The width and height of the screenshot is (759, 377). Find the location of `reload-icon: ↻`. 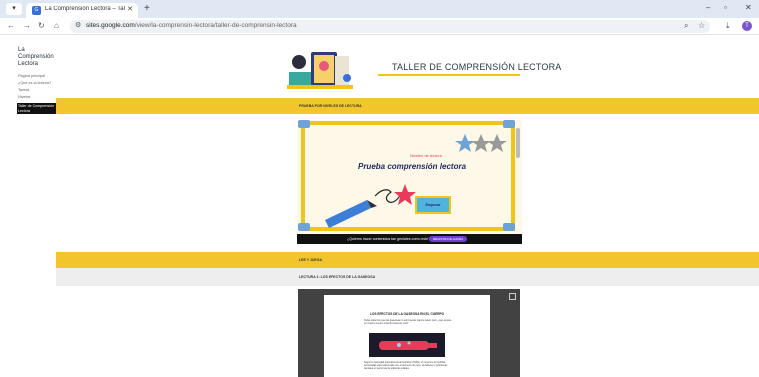

reload-icon: ↻ is located at coordinates (41, 25).